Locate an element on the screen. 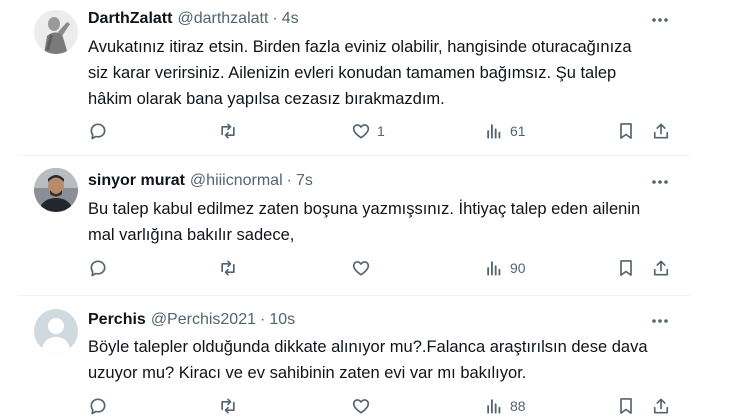 This screenshot has height=420, width=730. tweet-actions: 90 is located at coordinates (365, 268).